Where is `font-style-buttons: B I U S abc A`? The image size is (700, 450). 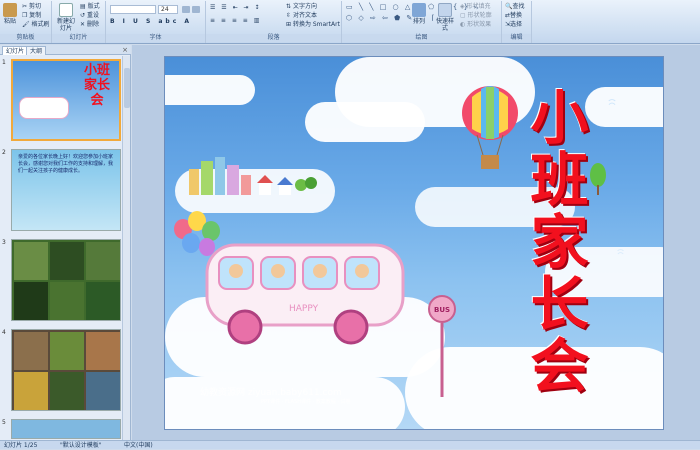
font-style-buttons: B I U S abc A is located at coordinates (151, 22).